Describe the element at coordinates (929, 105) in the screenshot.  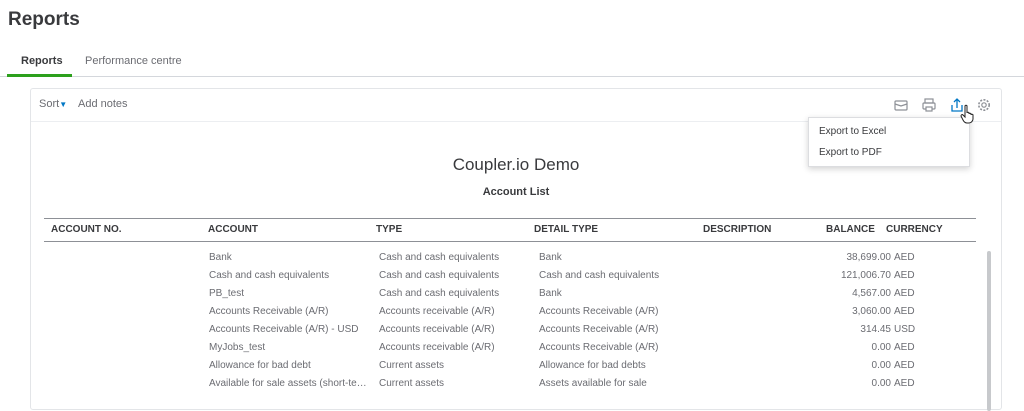
I see `print-icon` at that location.